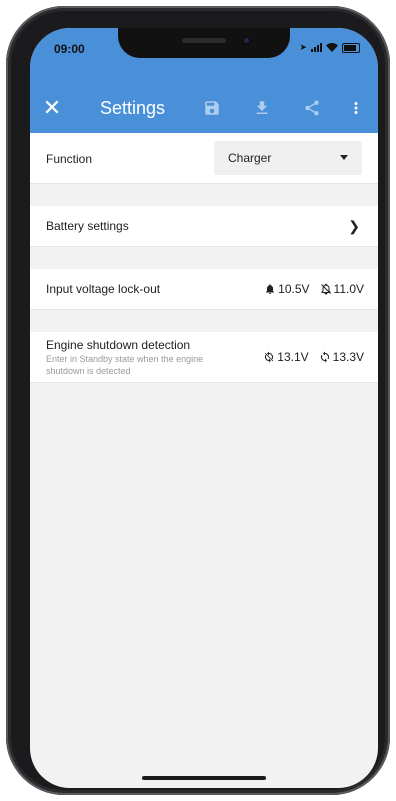 The image size is (396, 801). What do you see at coordinates (204, 289) in the screenshot?
I see `input-voltage-lockout-row: Input voltage lock-out 10.5V 11.0V` at bounding box center [204, 289].